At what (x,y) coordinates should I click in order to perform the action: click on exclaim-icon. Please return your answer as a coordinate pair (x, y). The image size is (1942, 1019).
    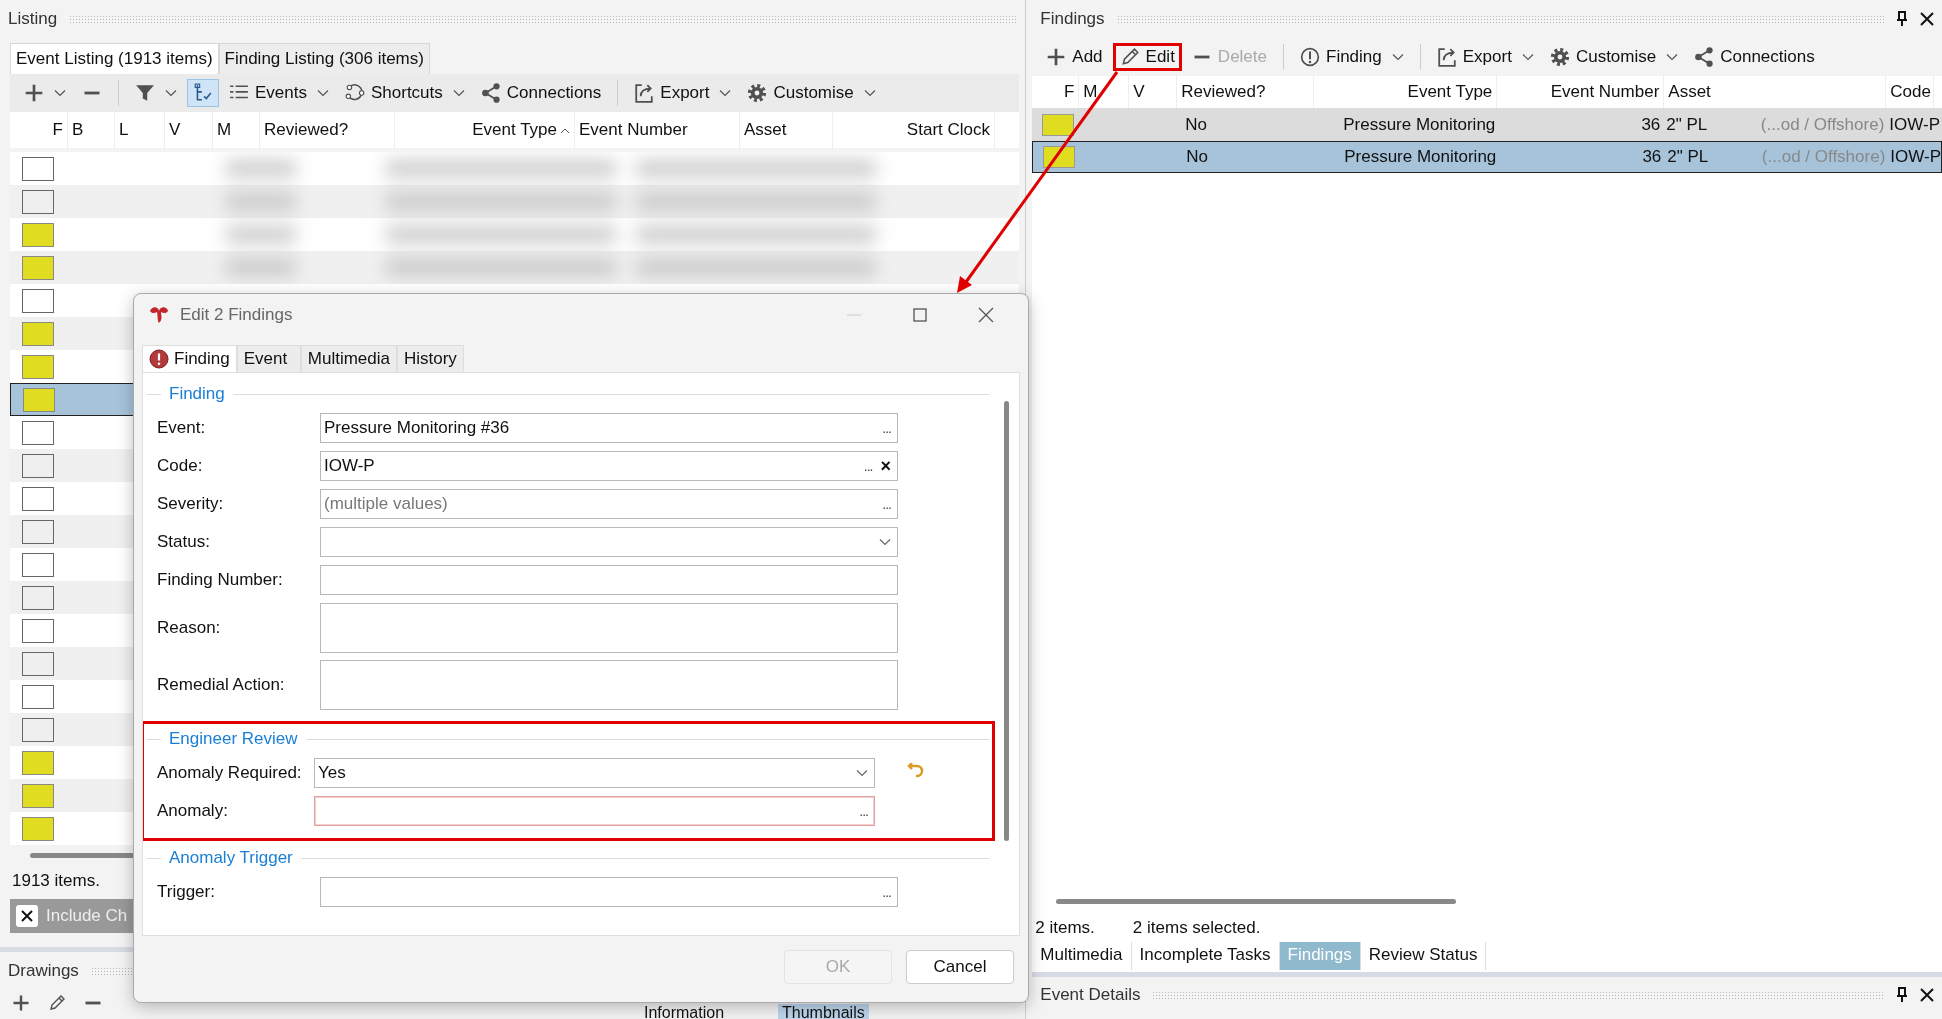
    Looking at the image, I should click on (1310, 57).